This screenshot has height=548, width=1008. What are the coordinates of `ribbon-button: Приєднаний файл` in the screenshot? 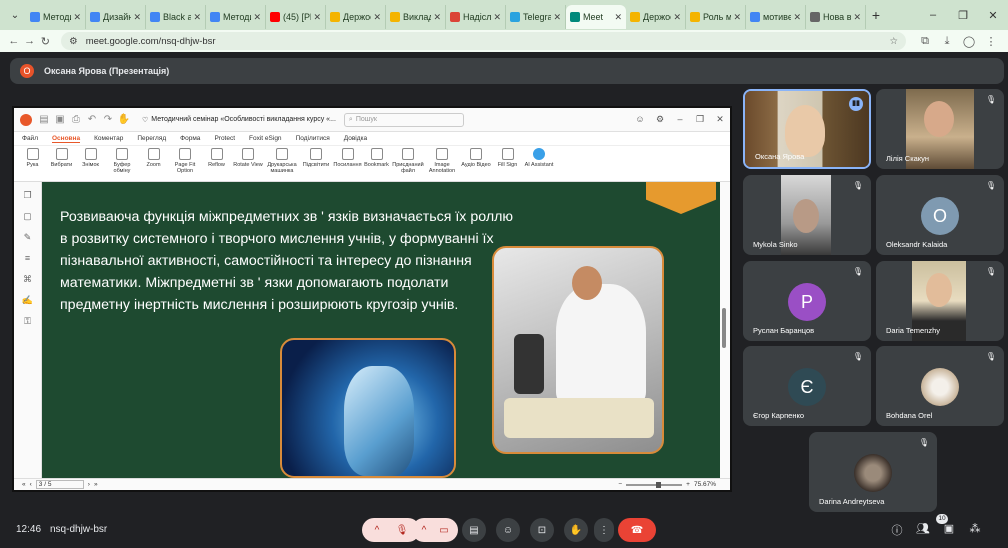 It's located at (408, 161).